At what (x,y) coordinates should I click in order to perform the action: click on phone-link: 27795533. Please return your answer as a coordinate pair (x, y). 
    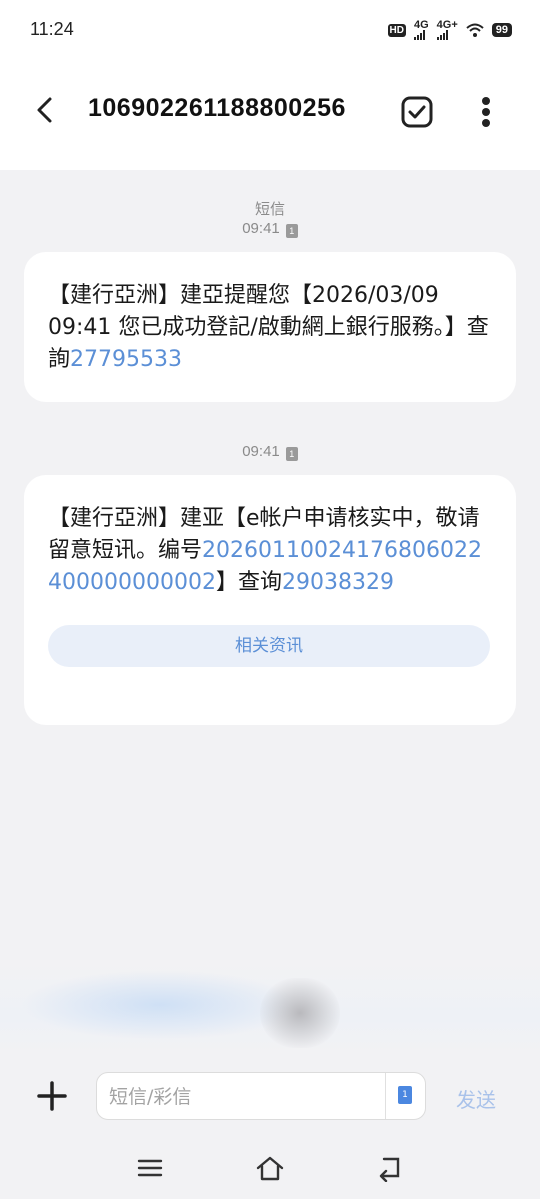
    Looking at the image, I should click on (126, 359).